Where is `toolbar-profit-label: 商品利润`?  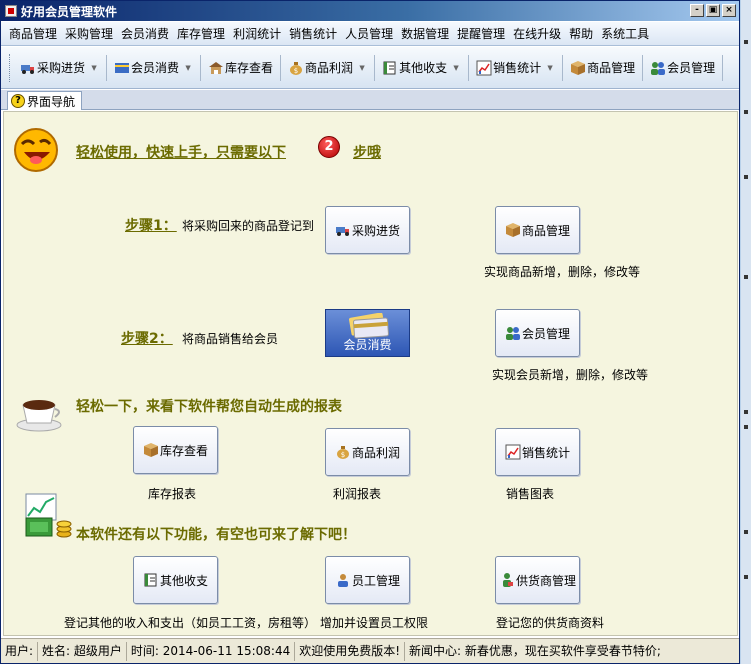 toolbar-profit-label: 商品利润 is located at coordinates (329, 68).